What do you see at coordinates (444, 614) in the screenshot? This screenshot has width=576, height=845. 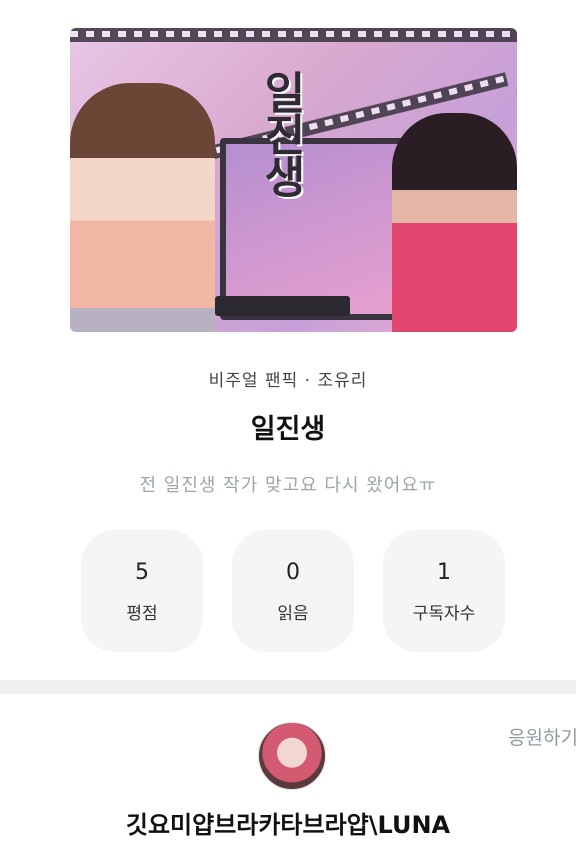 I see `stat-subscribers-label: 구독자수` at bounding box center [444, 614].